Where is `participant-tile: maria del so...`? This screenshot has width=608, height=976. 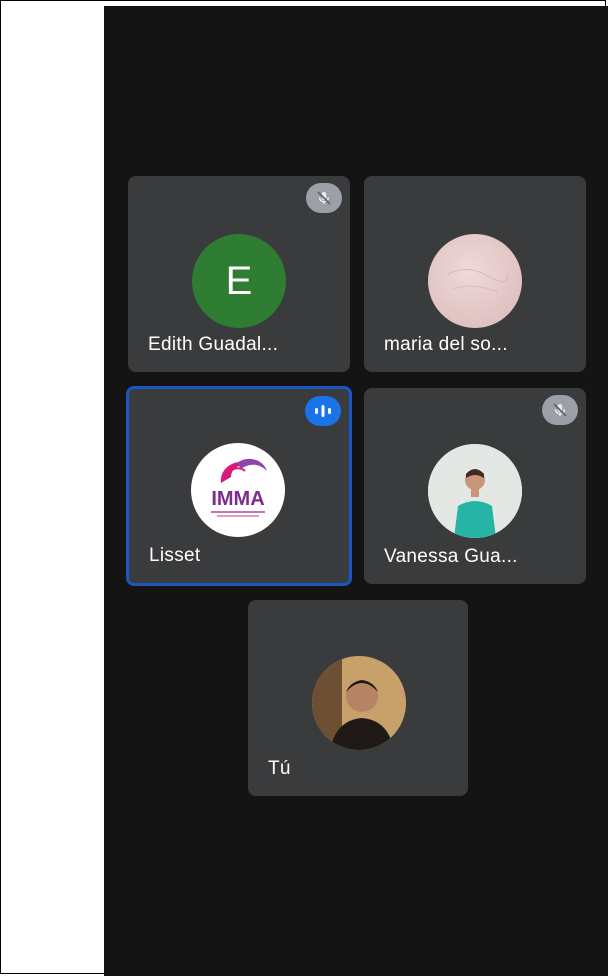 participant-tile: maria del so... is located at coordinates (475, 274).